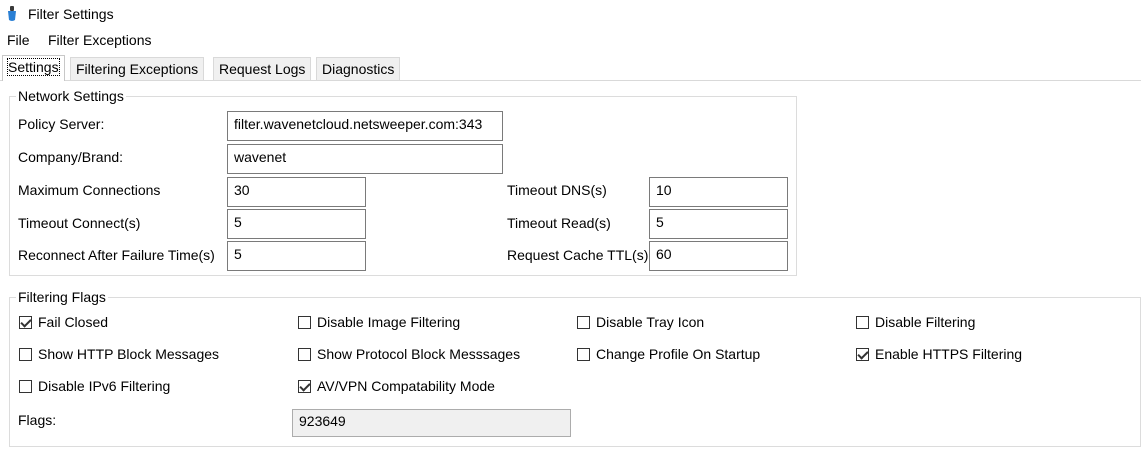  I want to click on checkbox-label: Enable HTTPS Filtering, so click(949, 354).